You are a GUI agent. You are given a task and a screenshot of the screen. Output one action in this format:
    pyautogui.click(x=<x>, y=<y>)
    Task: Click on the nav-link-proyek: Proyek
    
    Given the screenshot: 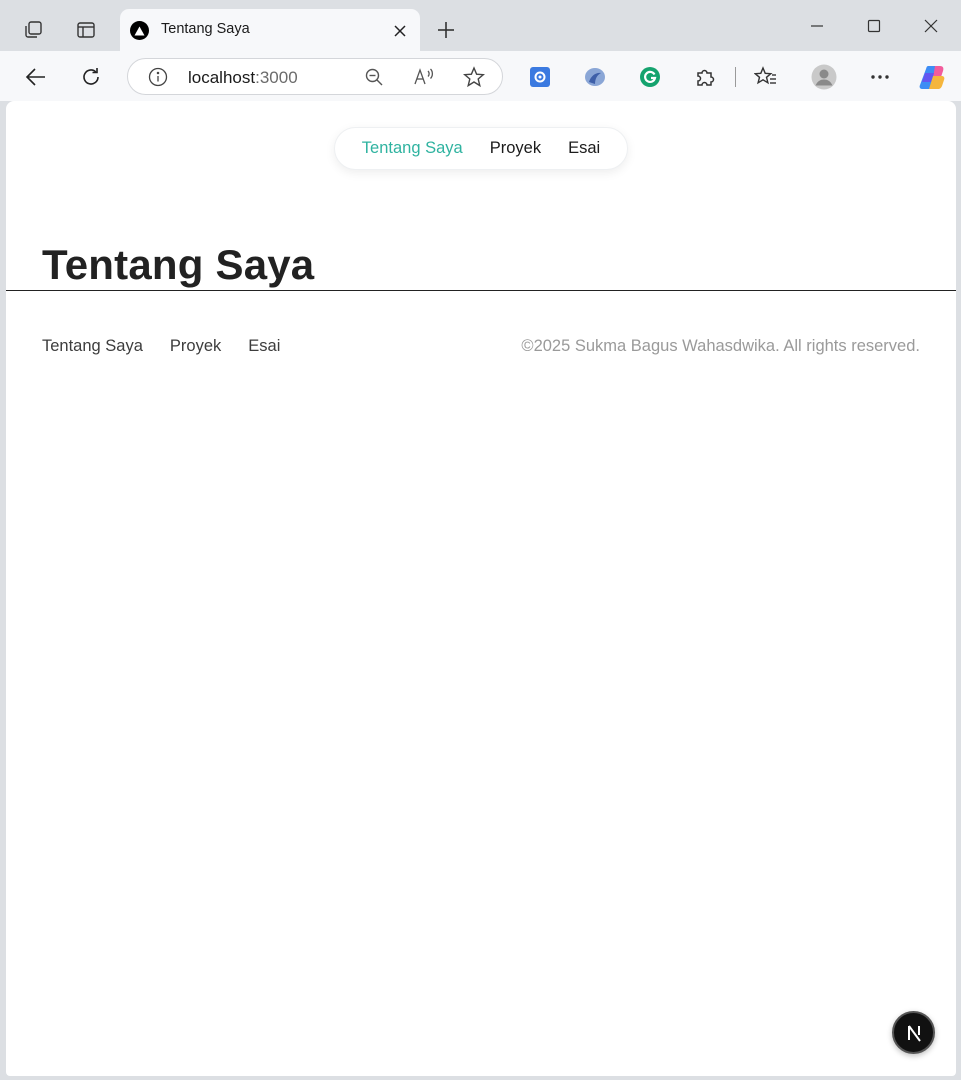 What is the action you would take?
    pyautogui.click(x=515, y=148)
    